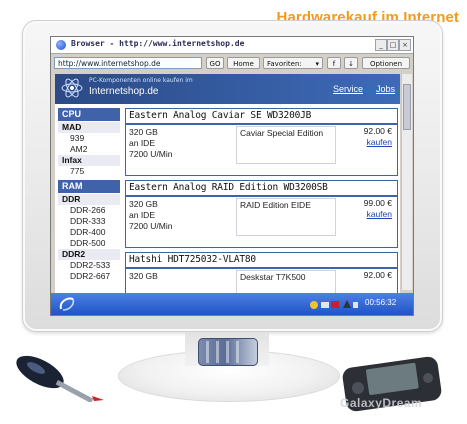 This screenshot has height=424, width=467. I want to click on subcategory-infax: Infax, so click(89, 160).